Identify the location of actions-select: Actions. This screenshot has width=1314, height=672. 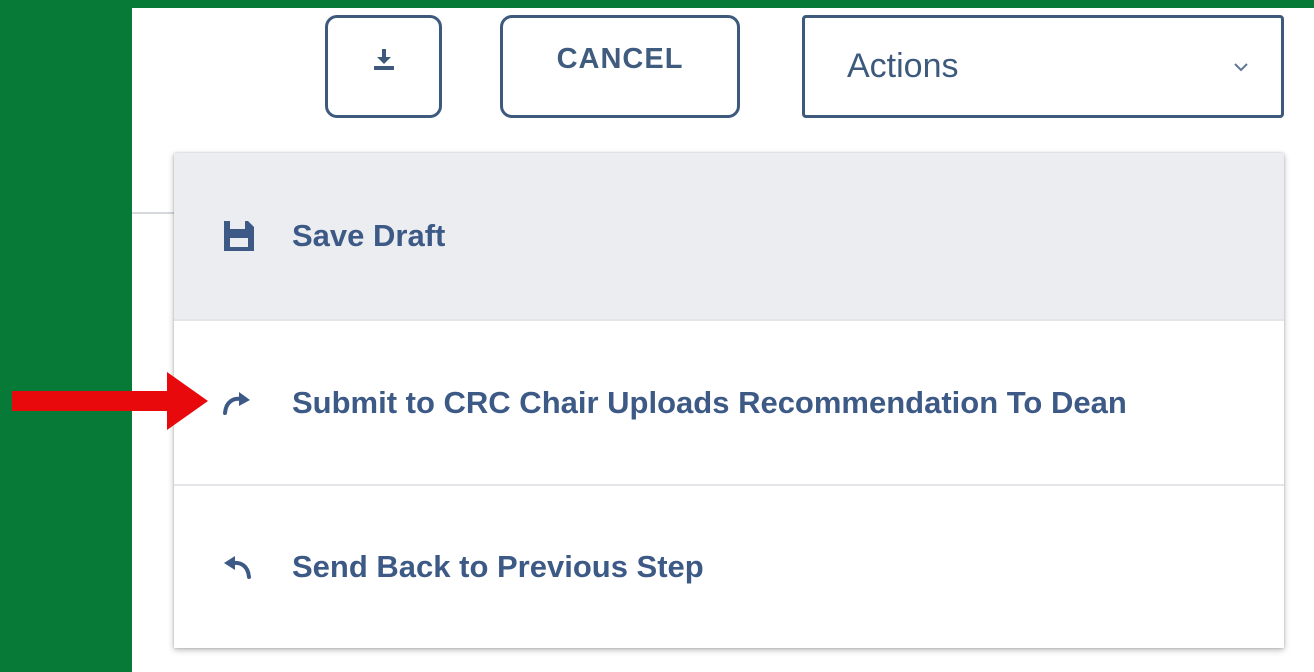
(1043, 66).